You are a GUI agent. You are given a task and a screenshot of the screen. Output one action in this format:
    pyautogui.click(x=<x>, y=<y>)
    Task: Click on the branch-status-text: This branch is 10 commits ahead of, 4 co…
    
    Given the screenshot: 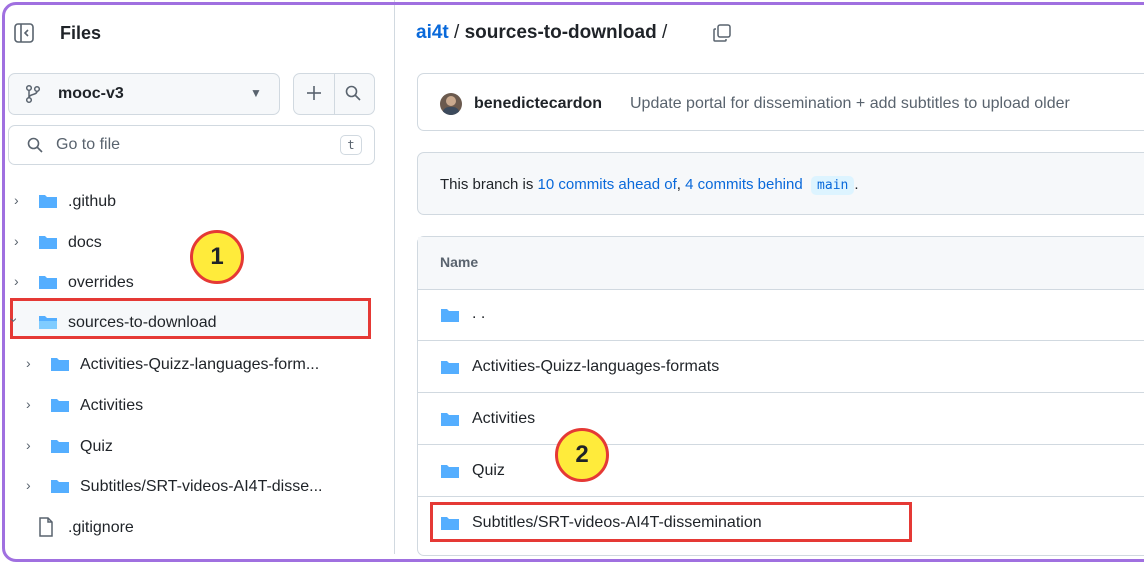 What is the action you would take?
    pyautogui.click(x=649, y=185)
    